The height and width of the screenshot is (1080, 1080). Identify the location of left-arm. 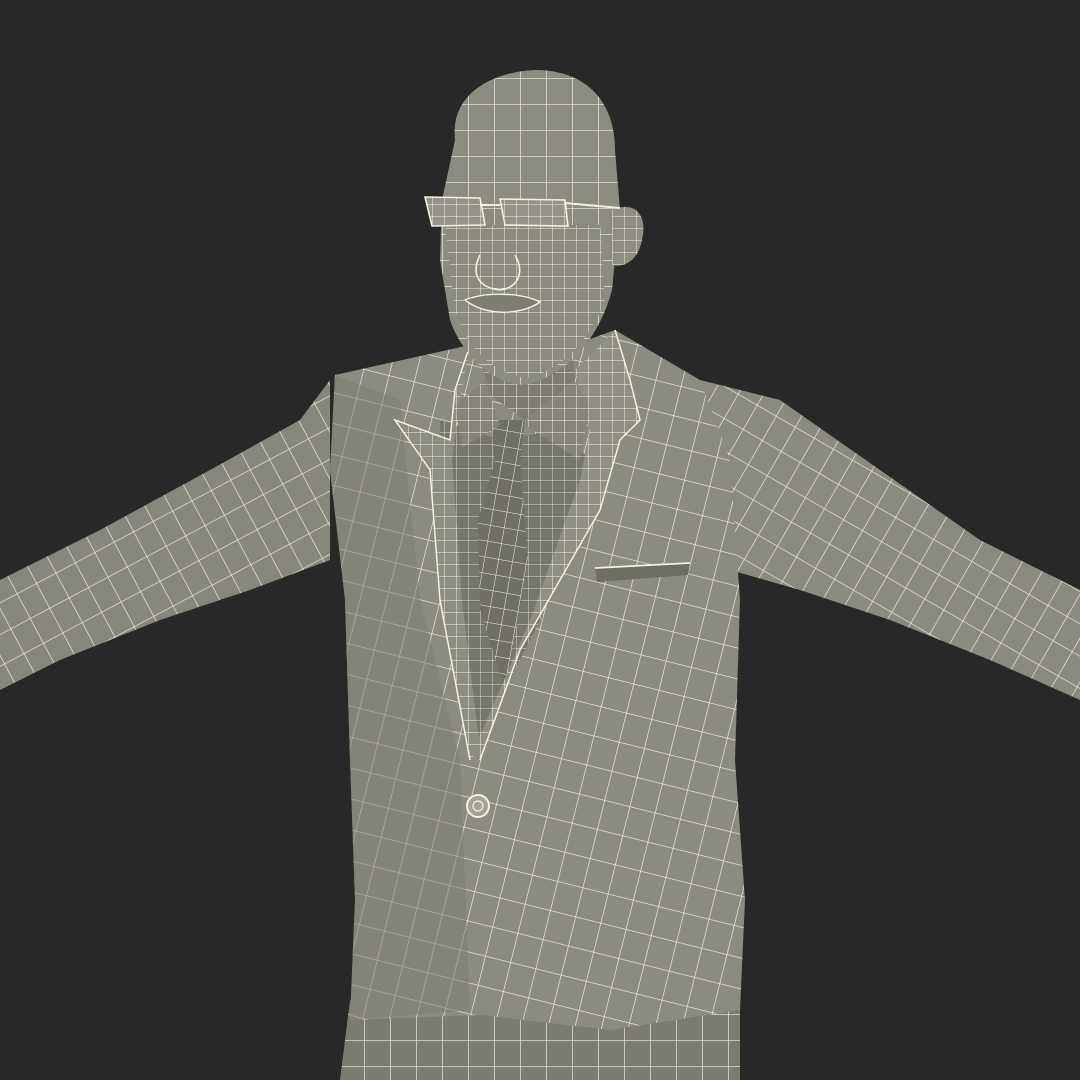
(165, 535).